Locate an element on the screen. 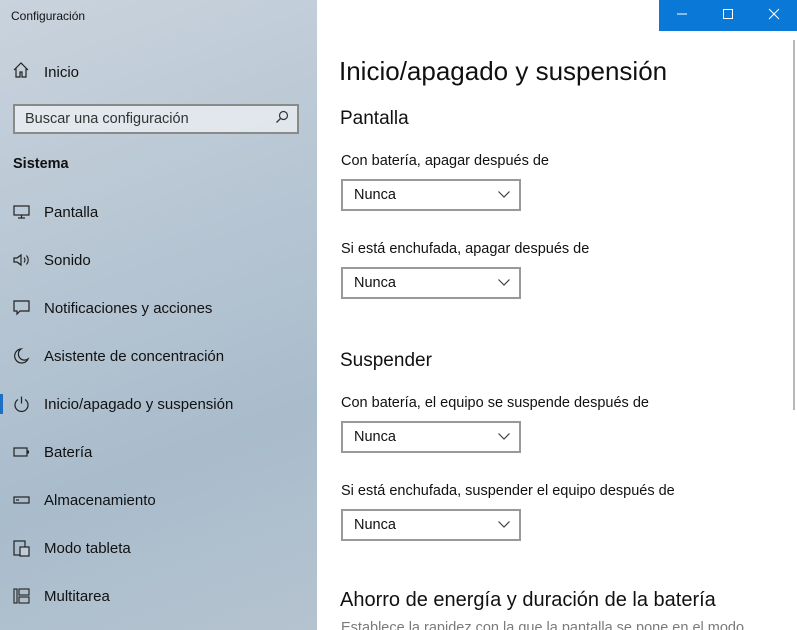  monitor-icon is located at coordinates (22, 212).